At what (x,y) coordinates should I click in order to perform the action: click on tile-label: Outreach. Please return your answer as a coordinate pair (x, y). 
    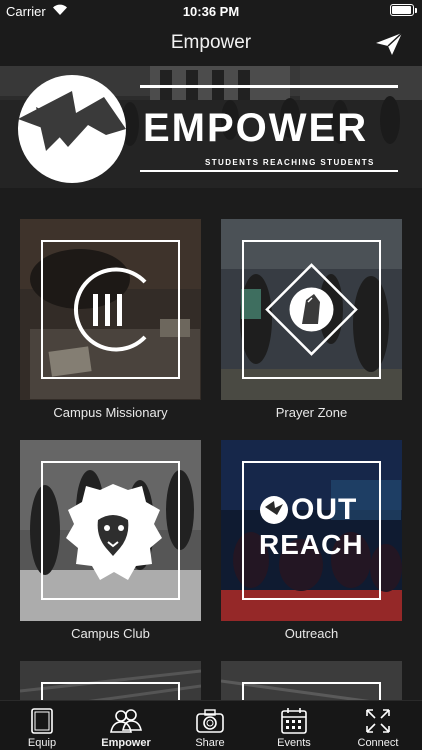
    Looking at the image, I should click on (311, 633).